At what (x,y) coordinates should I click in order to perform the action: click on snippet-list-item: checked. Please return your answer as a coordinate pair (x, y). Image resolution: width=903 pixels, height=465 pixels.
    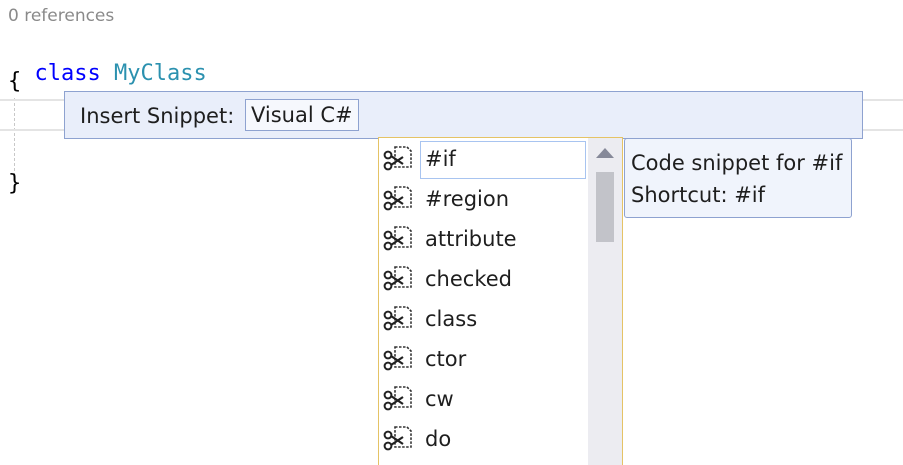
    Looking at the image, I should click on (483, 279).